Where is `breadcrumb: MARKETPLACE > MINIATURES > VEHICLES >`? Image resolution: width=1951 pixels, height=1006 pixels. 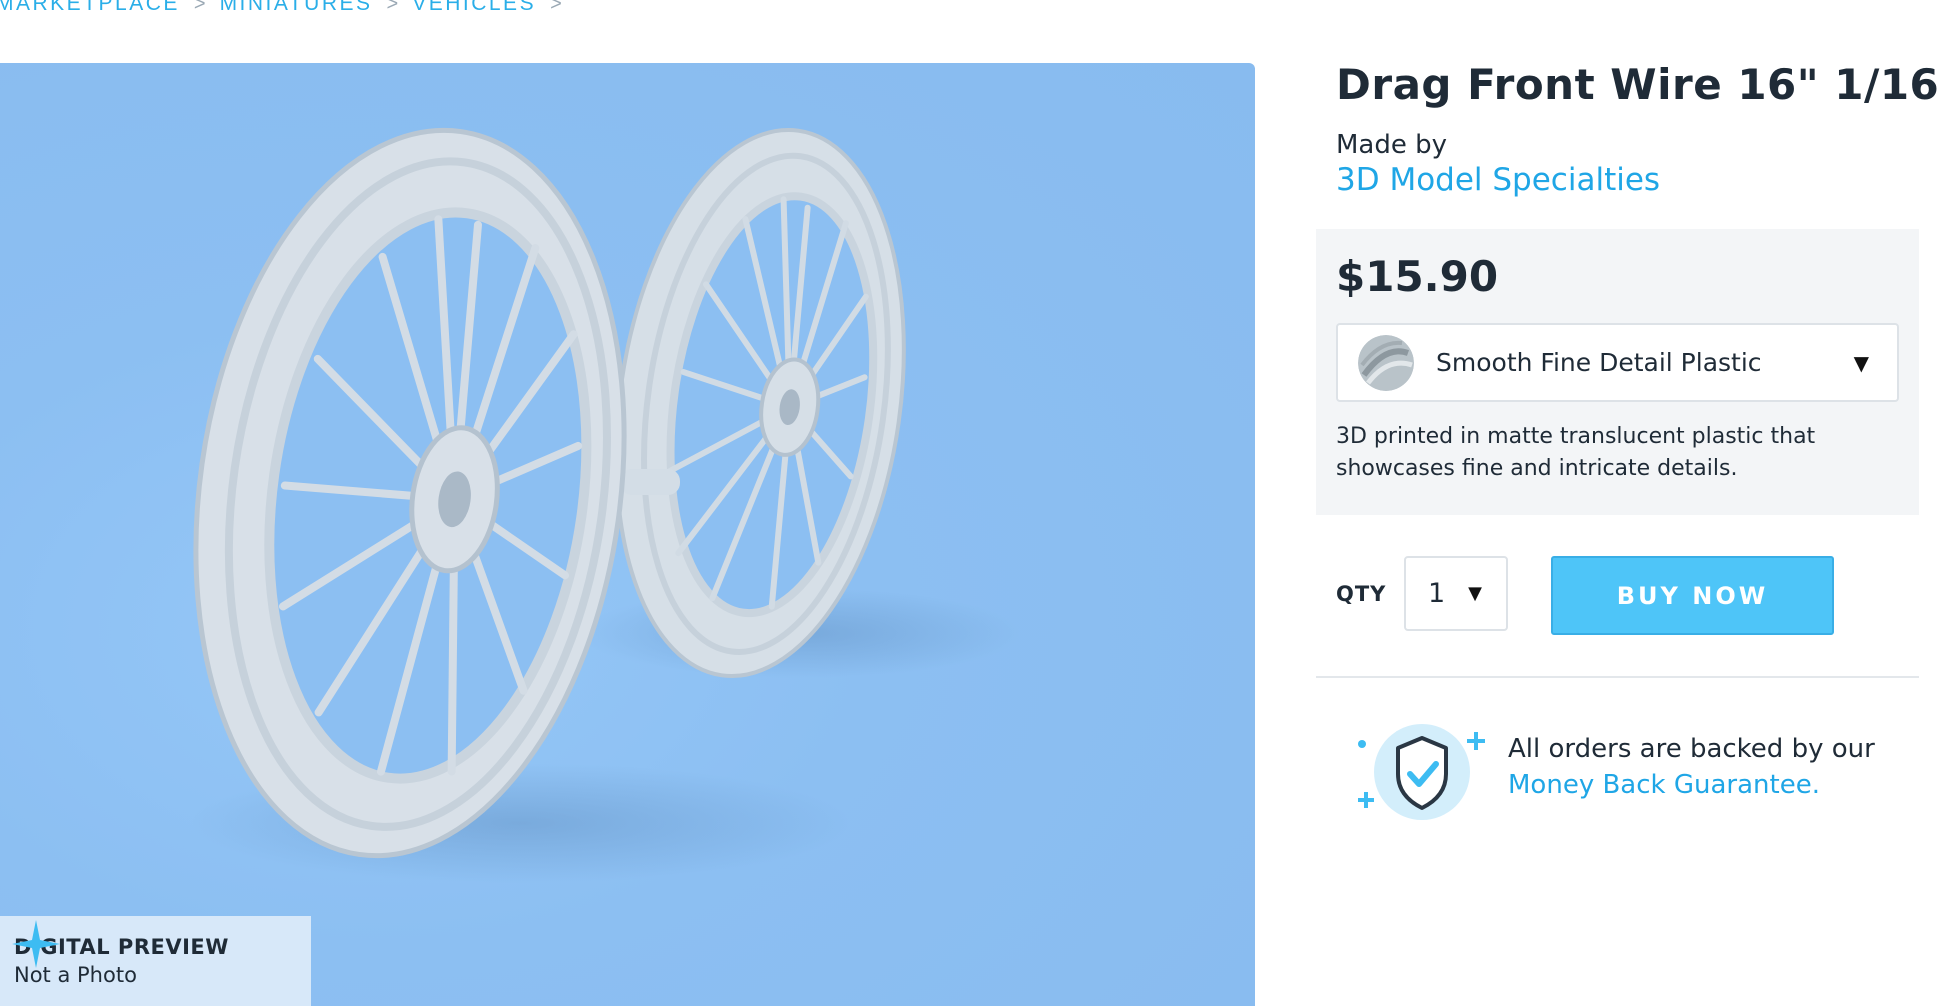
breadcrumb: MARKETPLACE > MINIATURES > VEHICLES > is located at coordinates (281, 9).